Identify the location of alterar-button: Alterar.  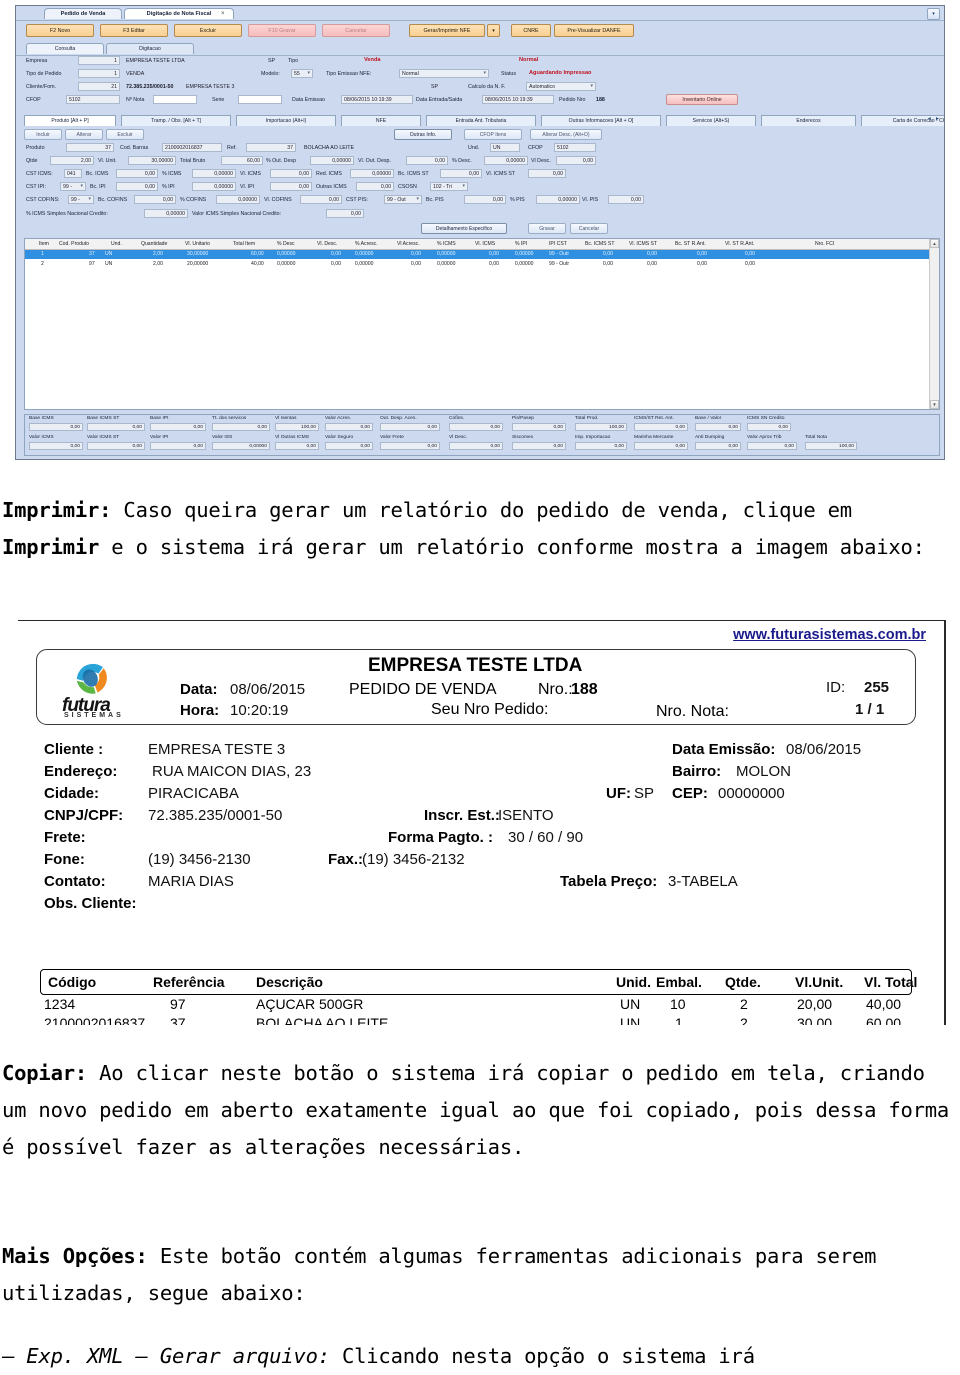
(84, 134).